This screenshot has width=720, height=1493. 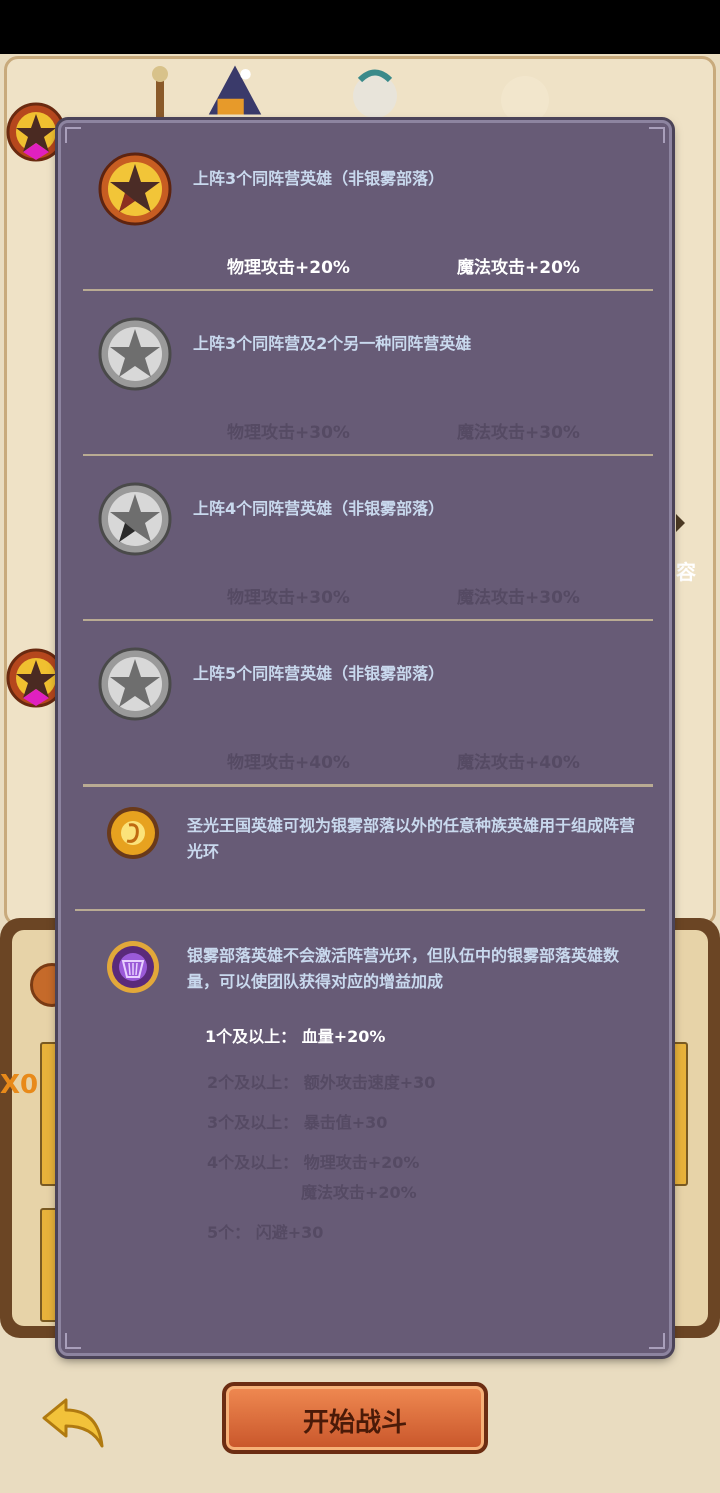 I want to click on hero-elf-icon, so click(x=375, y=93).